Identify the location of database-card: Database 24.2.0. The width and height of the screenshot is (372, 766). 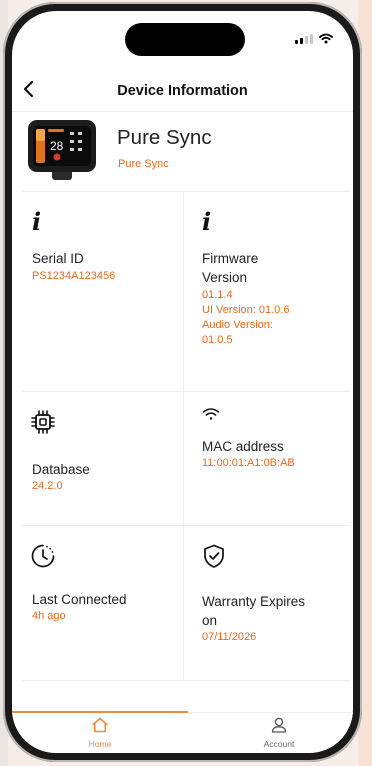
(60, 451).